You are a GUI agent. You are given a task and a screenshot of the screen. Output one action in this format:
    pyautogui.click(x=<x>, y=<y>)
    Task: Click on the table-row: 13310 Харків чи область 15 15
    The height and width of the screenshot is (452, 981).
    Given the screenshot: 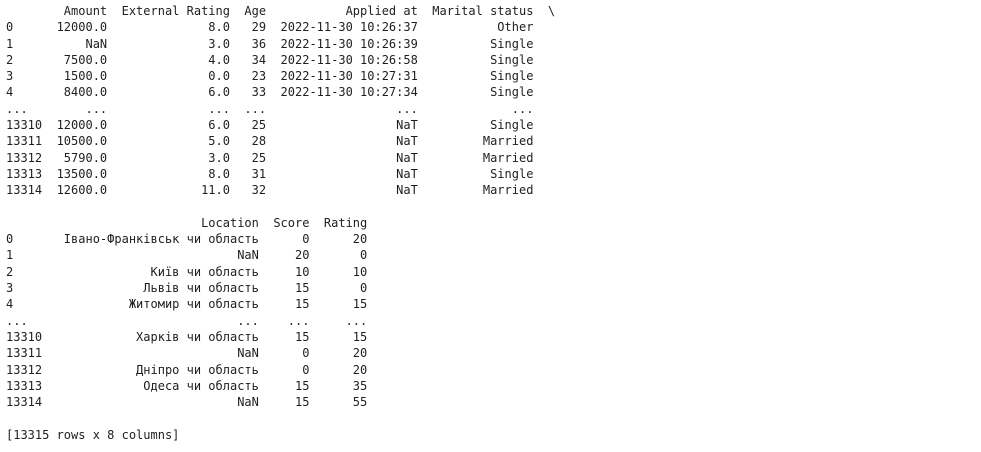 What is the action you would take?
    pyautogui.click(x=280, y=337)
    